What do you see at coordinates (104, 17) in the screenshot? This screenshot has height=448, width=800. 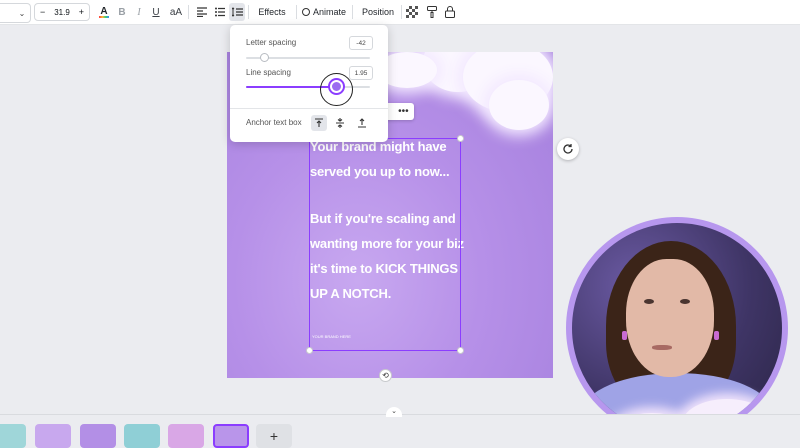 I see `color-bar` at bounding box center [104, 17].